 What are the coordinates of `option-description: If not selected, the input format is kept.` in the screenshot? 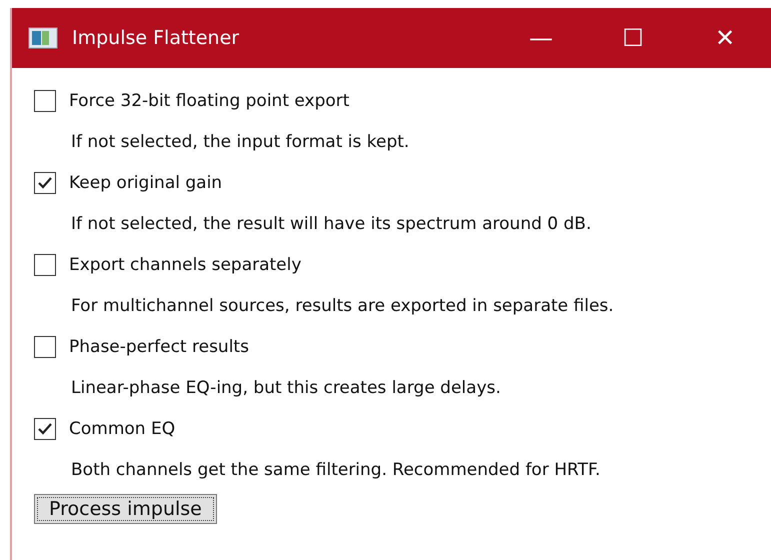 It's located at (240, 142).